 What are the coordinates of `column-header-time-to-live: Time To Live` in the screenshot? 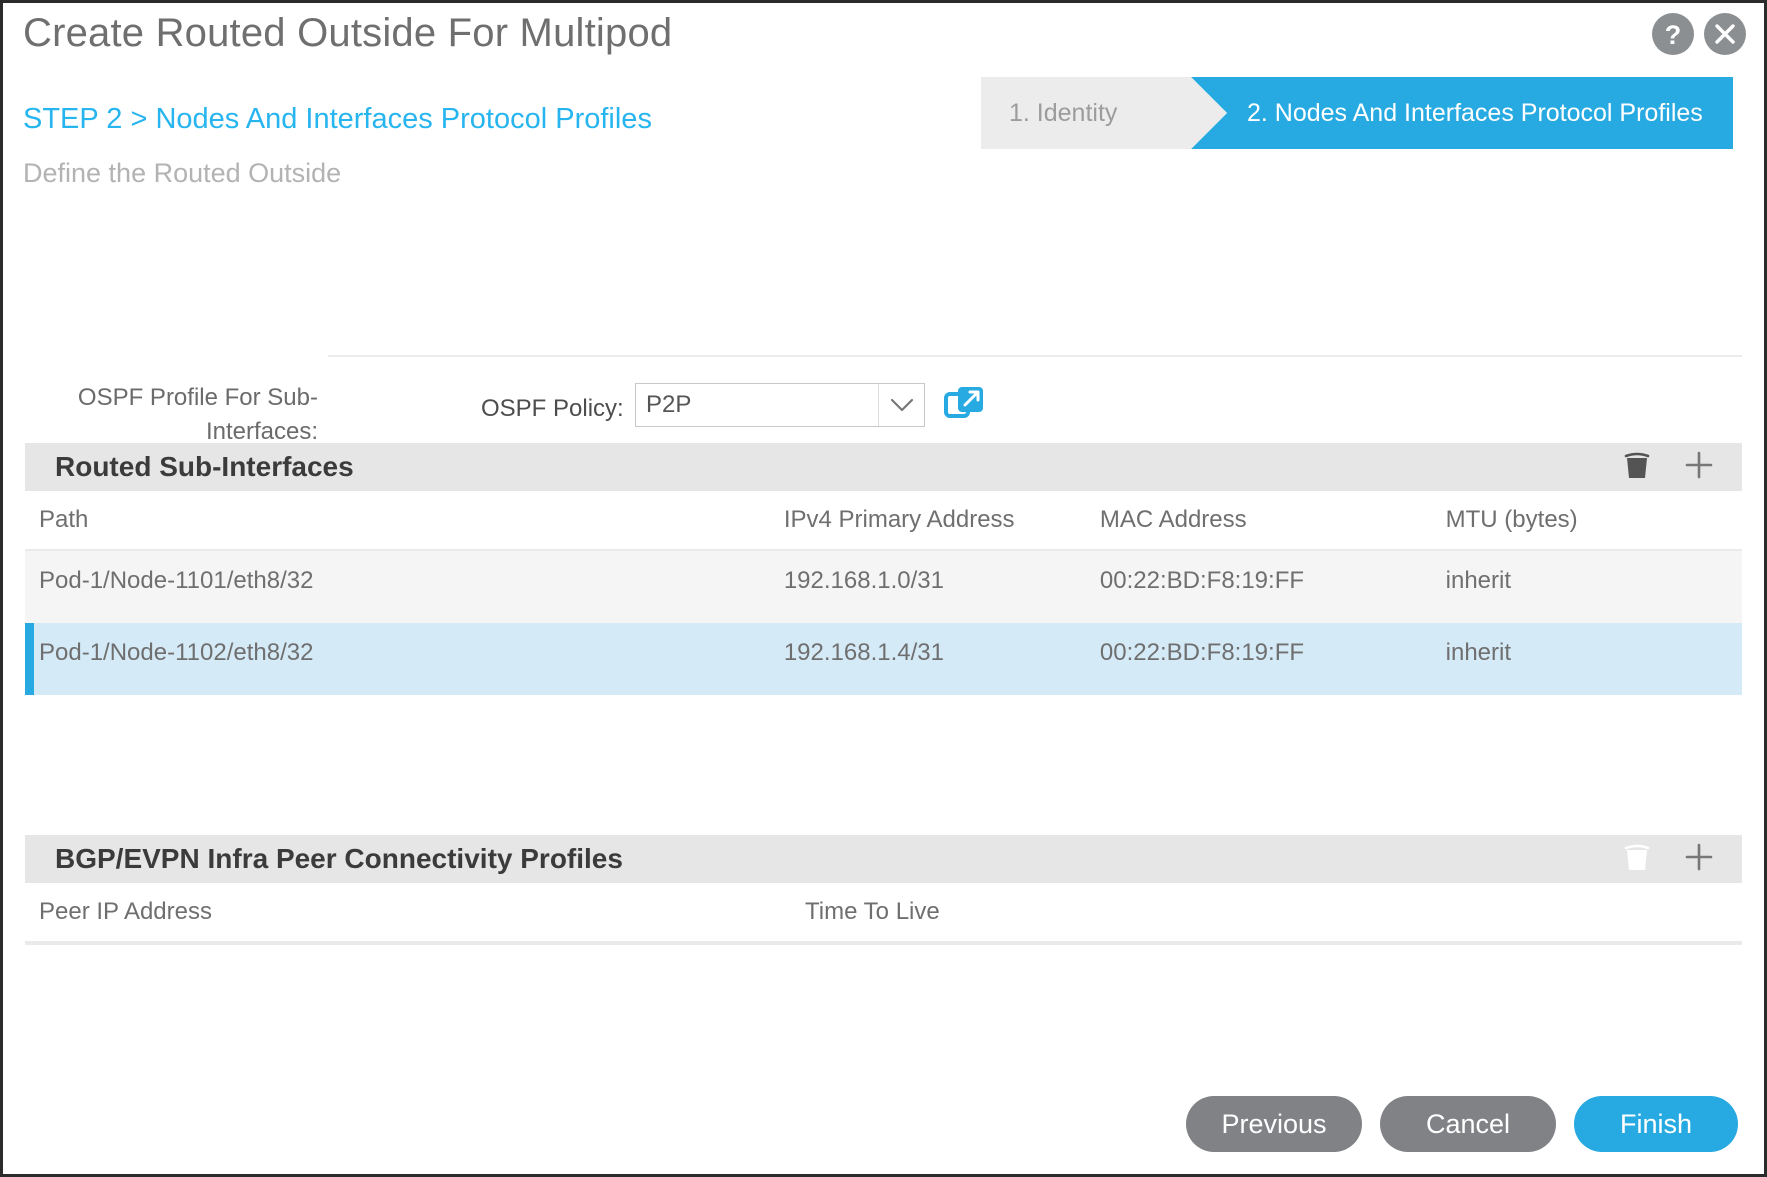 It's located at (872, 911).